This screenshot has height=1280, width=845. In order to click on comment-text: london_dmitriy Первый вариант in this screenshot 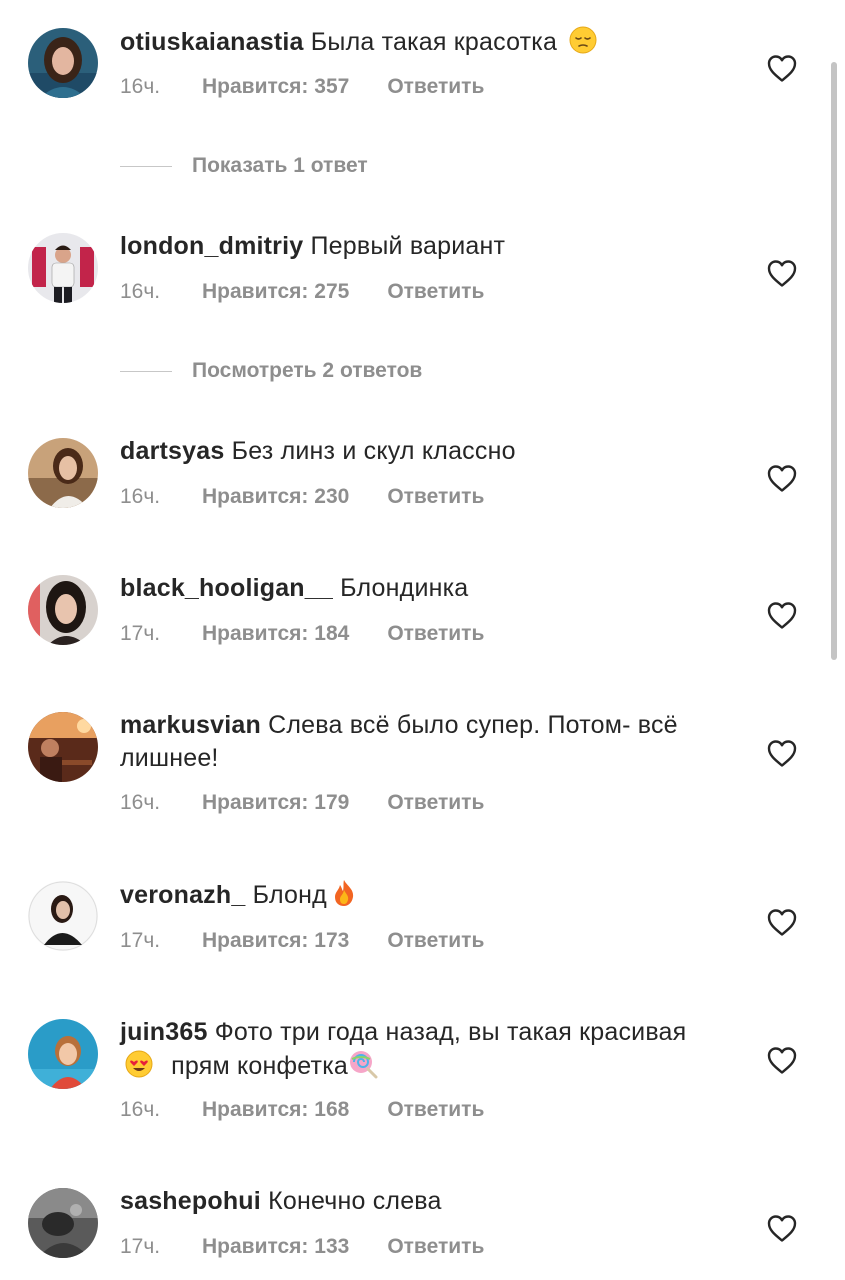, I will do `click(420, 246)`.